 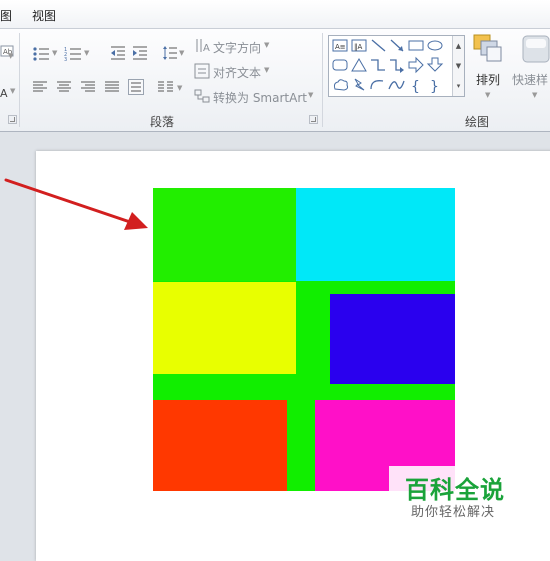 What do you see at coordinates (375, 234) in the screenshot?
I see `block-top-right-cyan` at bounding box center [375, 234].